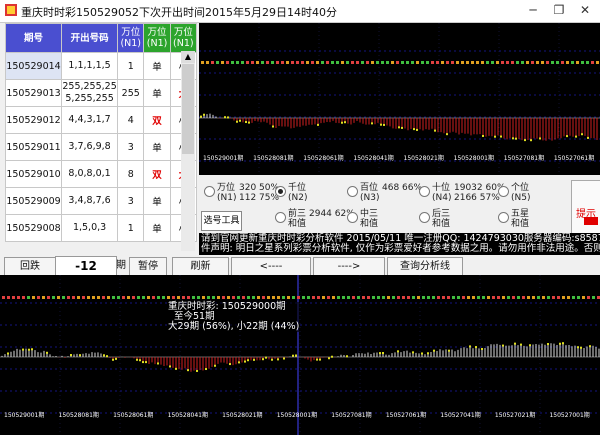 The image size is (600, 435). I want to click on scroll-up-arrow: ▲, so click(188, 57).